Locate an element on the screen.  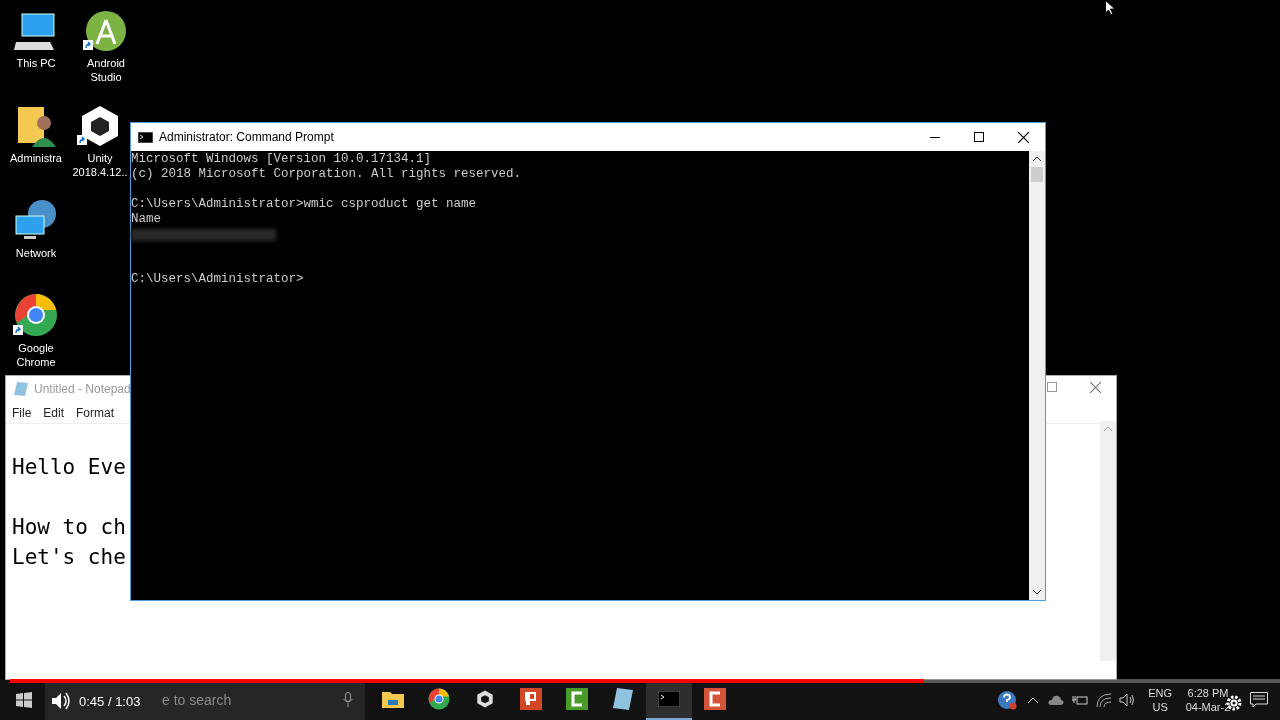
network-globe-icon is located at coordinates (36, 220).